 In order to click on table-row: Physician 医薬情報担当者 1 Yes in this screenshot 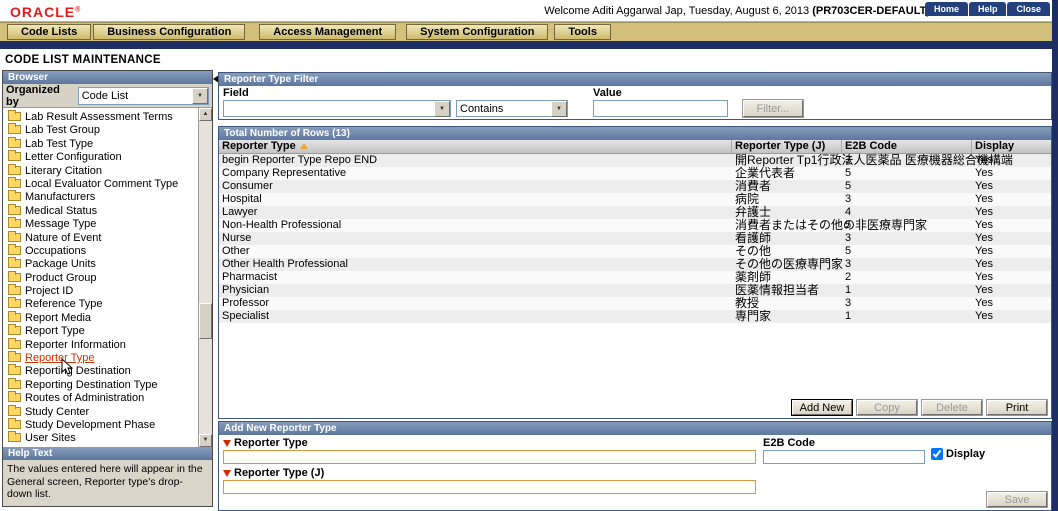, I will do `click(635, 290)`.